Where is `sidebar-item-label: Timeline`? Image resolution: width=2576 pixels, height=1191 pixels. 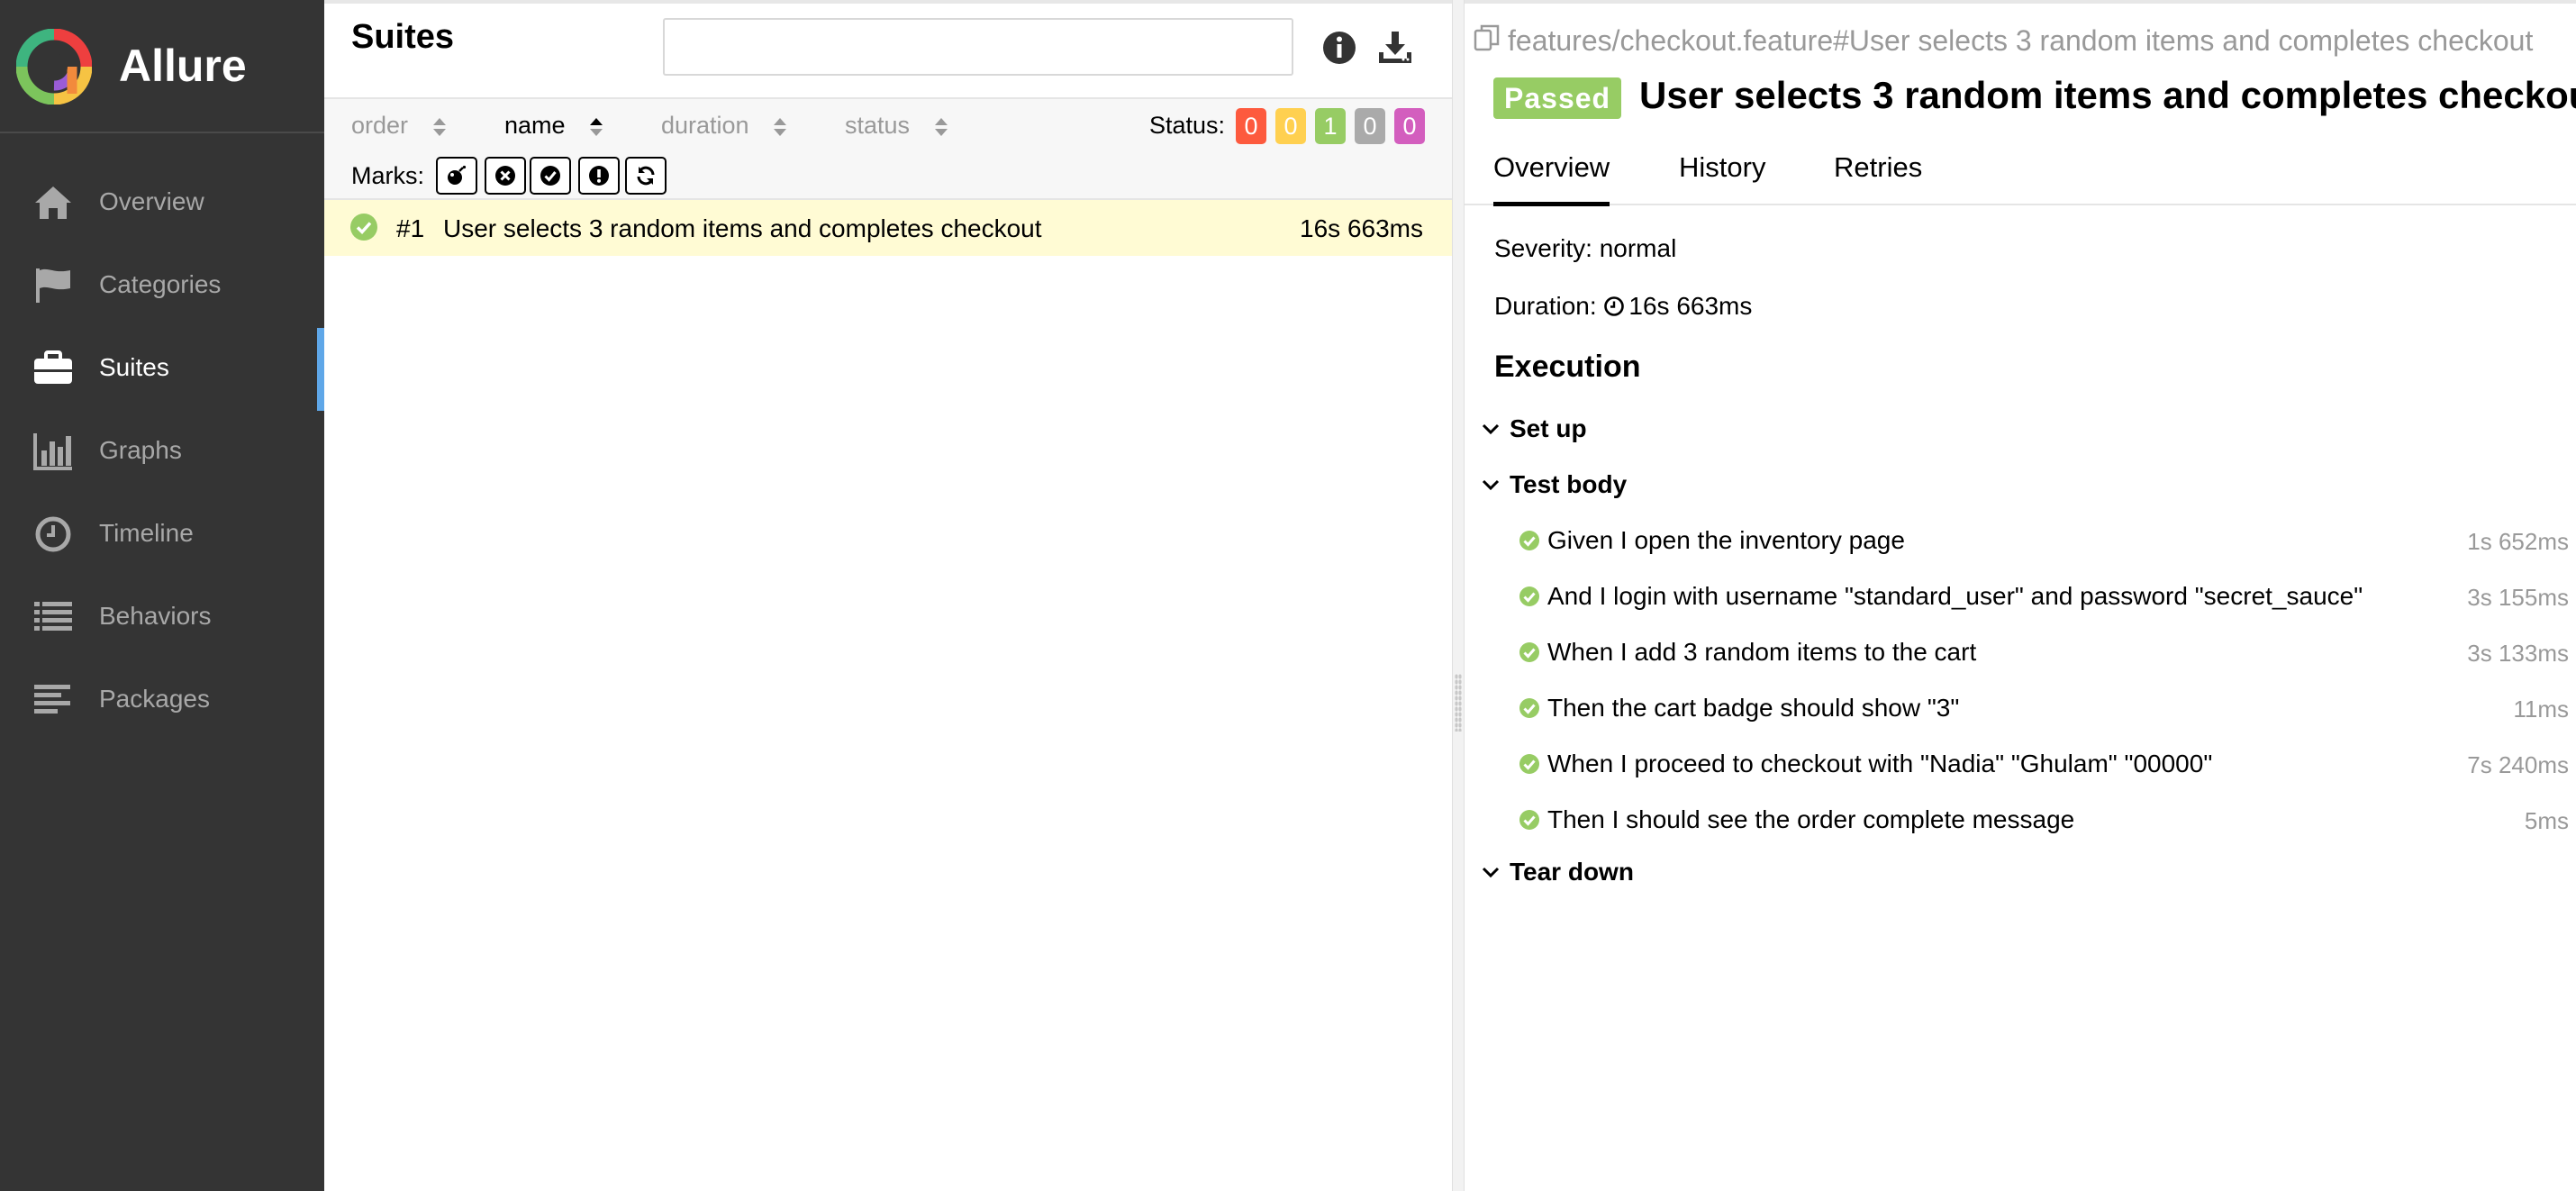 sidebar-item-label: Timeline is located at coordinates (146, 533).